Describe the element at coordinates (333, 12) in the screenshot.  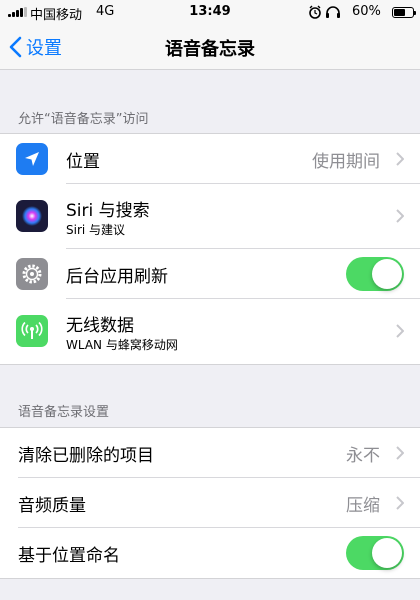
I see `headphones-icon` at that location.